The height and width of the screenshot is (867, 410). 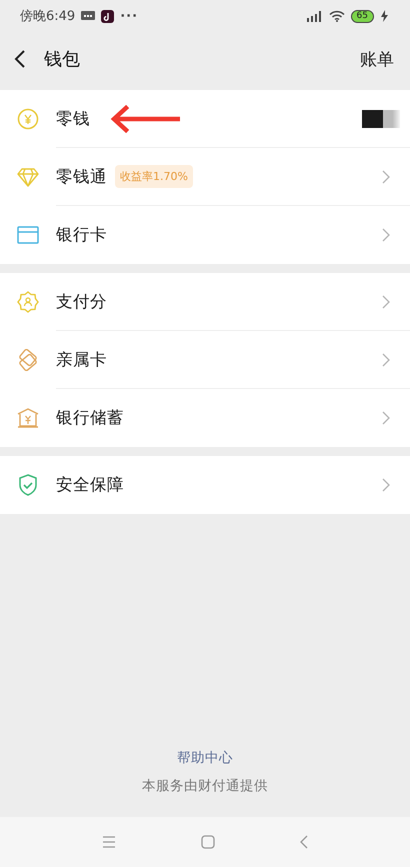 I want to click on more-indicator: ···, so click(x=129, y=16).